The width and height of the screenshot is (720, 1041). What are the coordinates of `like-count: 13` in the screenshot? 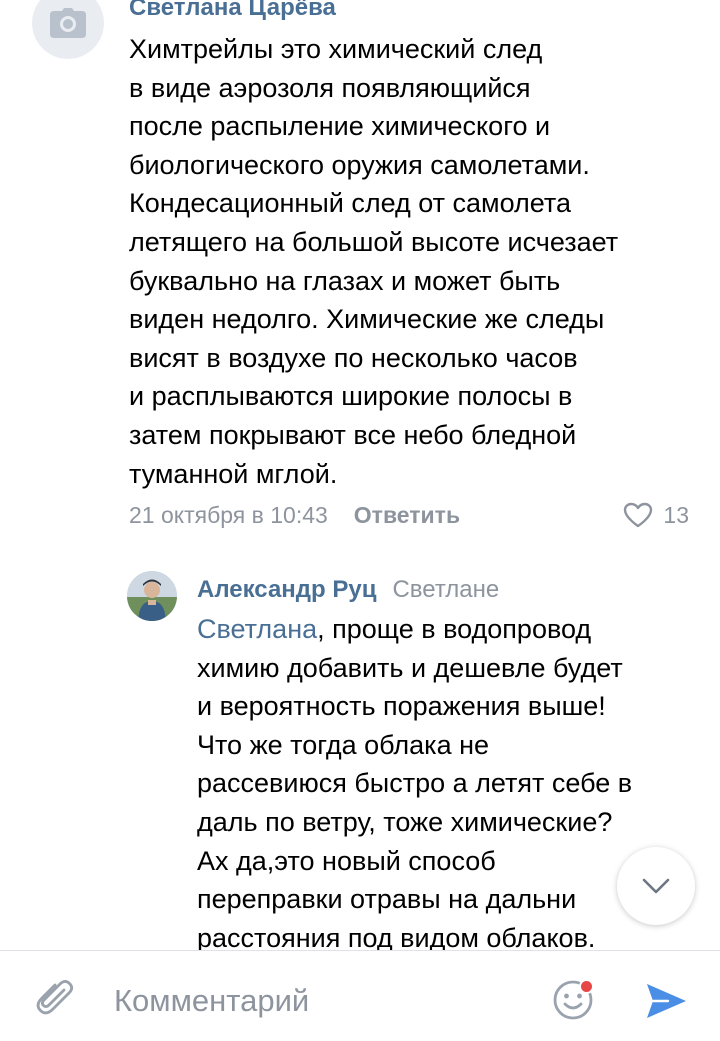 It's located at (676, 514).